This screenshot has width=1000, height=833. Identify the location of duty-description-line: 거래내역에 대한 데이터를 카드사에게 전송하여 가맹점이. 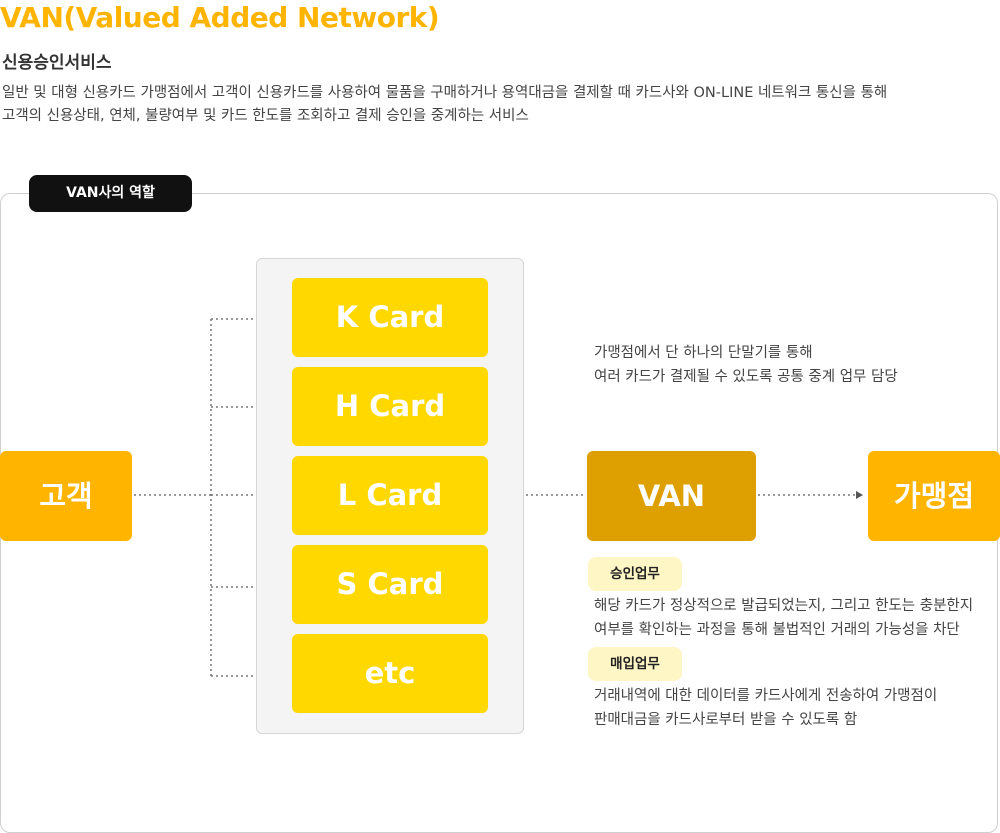
(766, 696).